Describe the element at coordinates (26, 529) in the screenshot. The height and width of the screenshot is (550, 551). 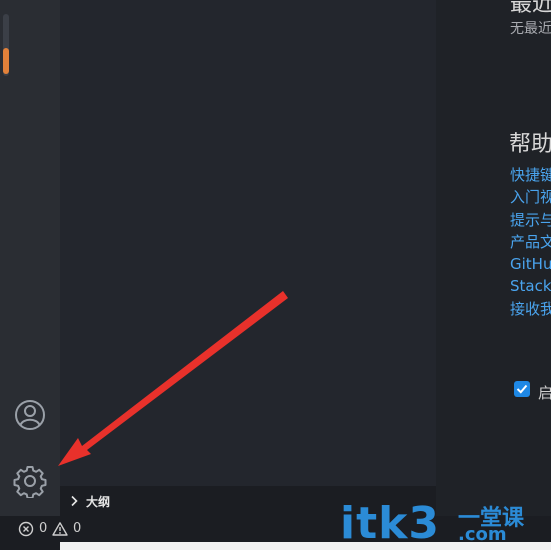
I see `error-icon` at that location.